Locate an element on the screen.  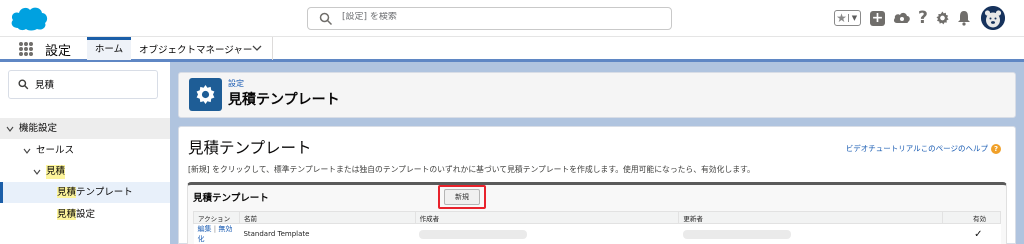
quick-find-input is located at coordinates (90, 83).